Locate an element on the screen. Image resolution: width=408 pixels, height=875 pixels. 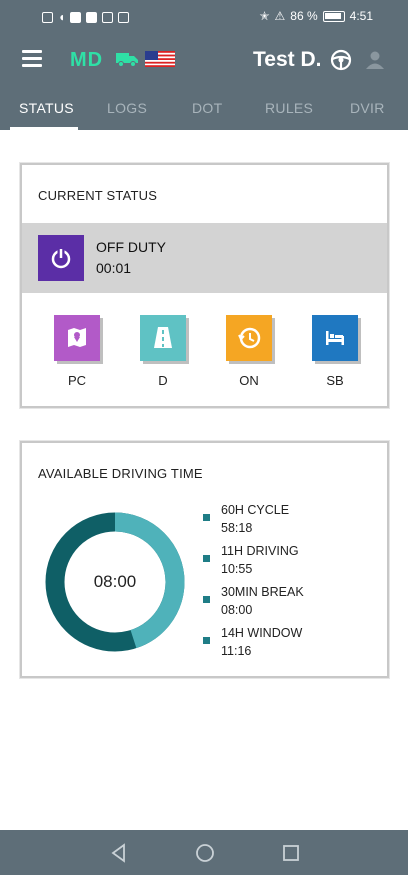
mute-icon: ⚠ is located at coordinates (280, 16).